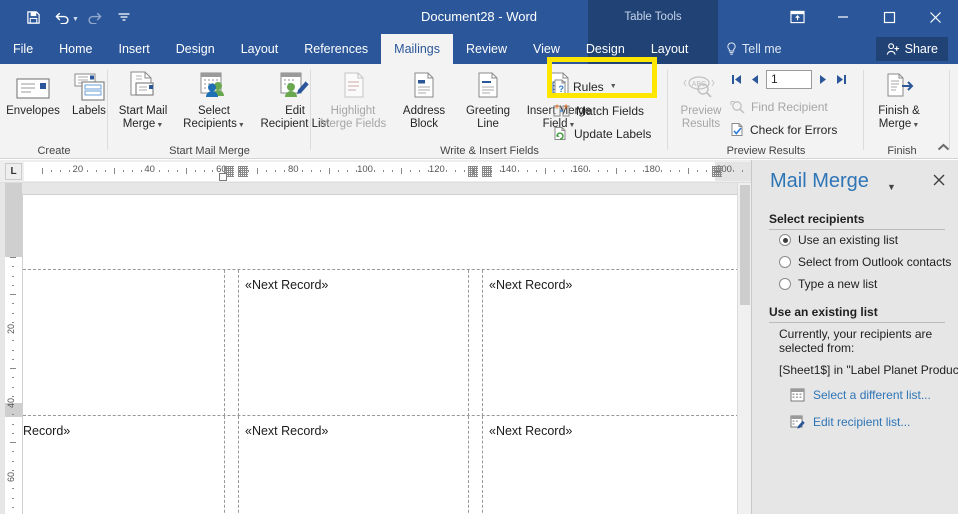 The width and height of the screenshot is (958, 514). What do you see at coordinates (865, 262) in the screenshot?
I see `radio-select-from-outlook: Select from Outlook contacts` at bounding box center [865, 262].